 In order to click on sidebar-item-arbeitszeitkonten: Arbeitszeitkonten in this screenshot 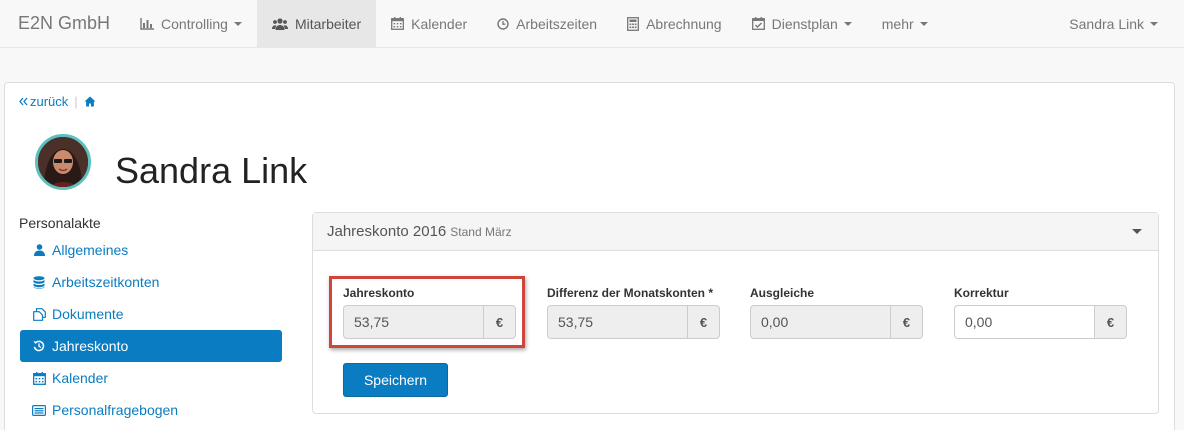, I will do `click(151, 282)`.